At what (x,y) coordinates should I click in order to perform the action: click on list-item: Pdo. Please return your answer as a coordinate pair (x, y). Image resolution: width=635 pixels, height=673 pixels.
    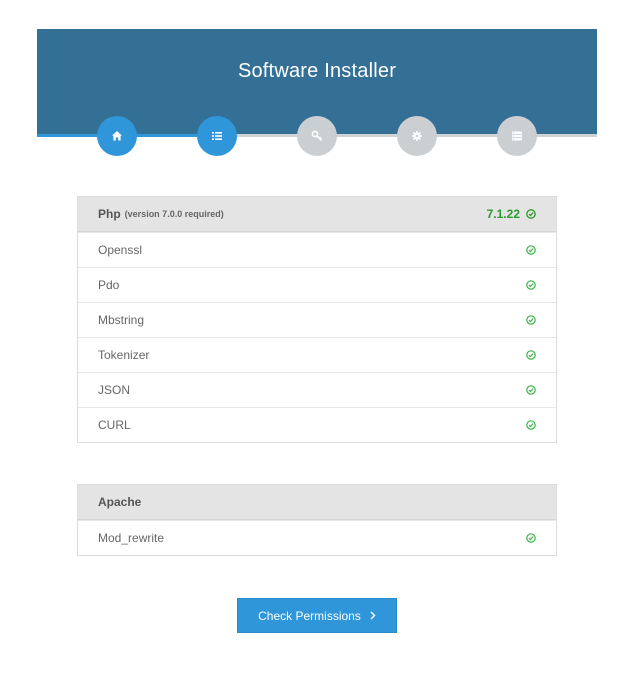
    Looking at the image, I should click on (317, 284).